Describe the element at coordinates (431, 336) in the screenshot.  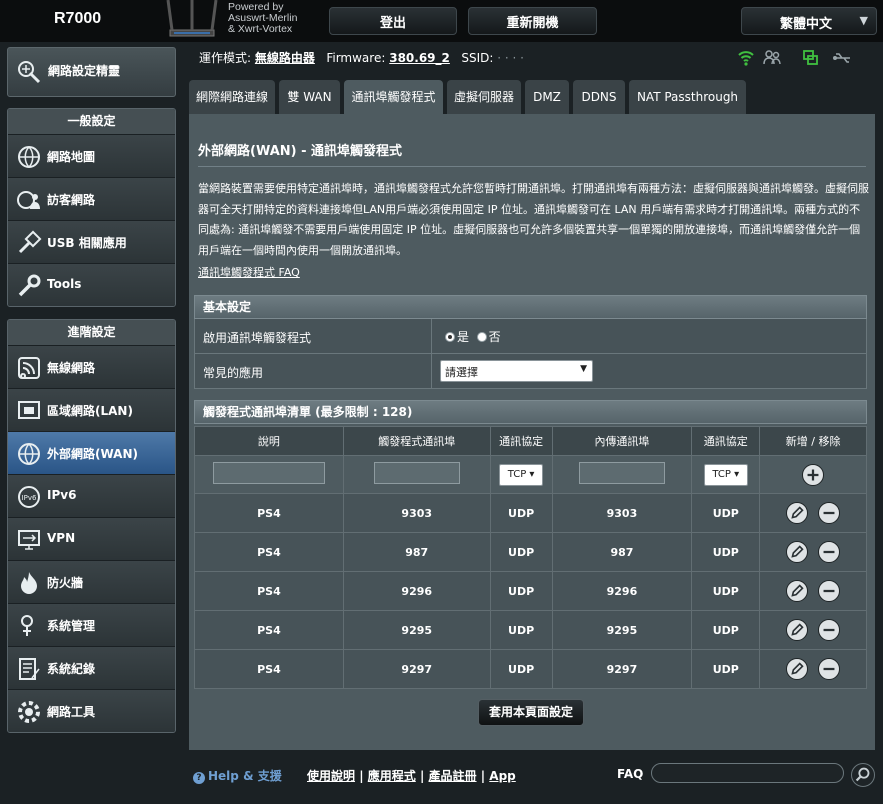
I see `row-divider` at that location.